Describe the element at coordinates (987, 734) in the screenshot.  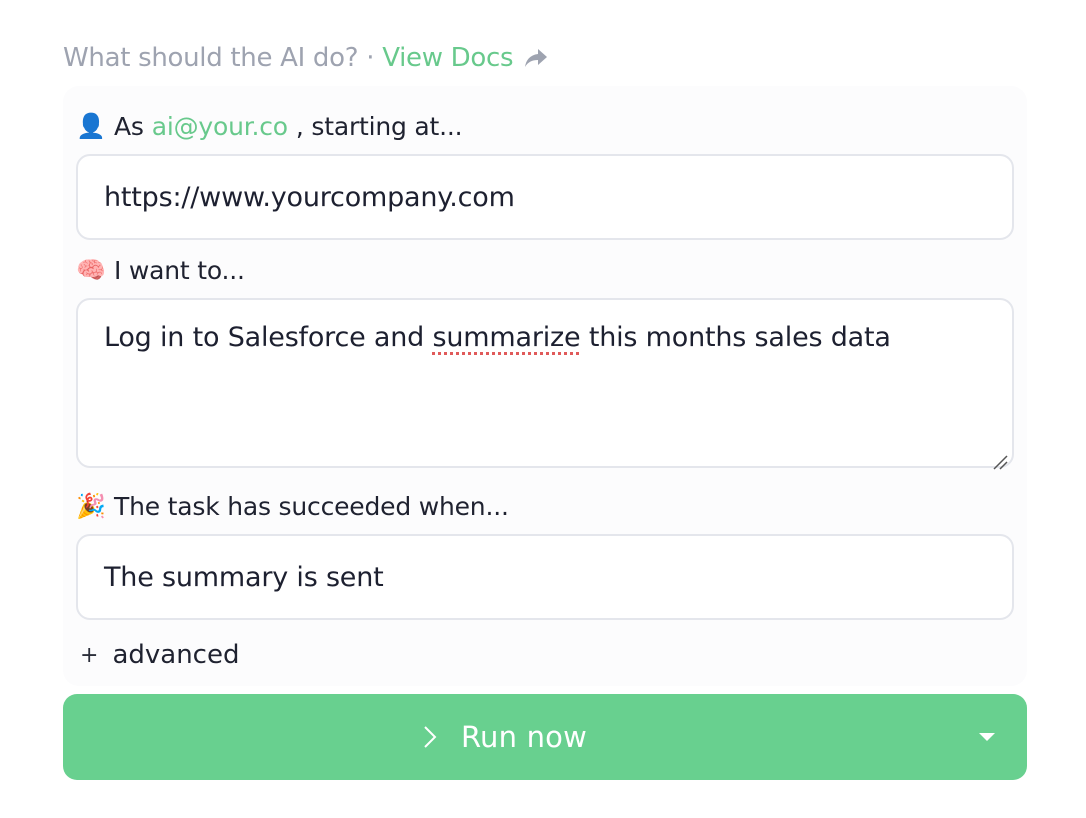
I see `caret-down-icon` at that location.